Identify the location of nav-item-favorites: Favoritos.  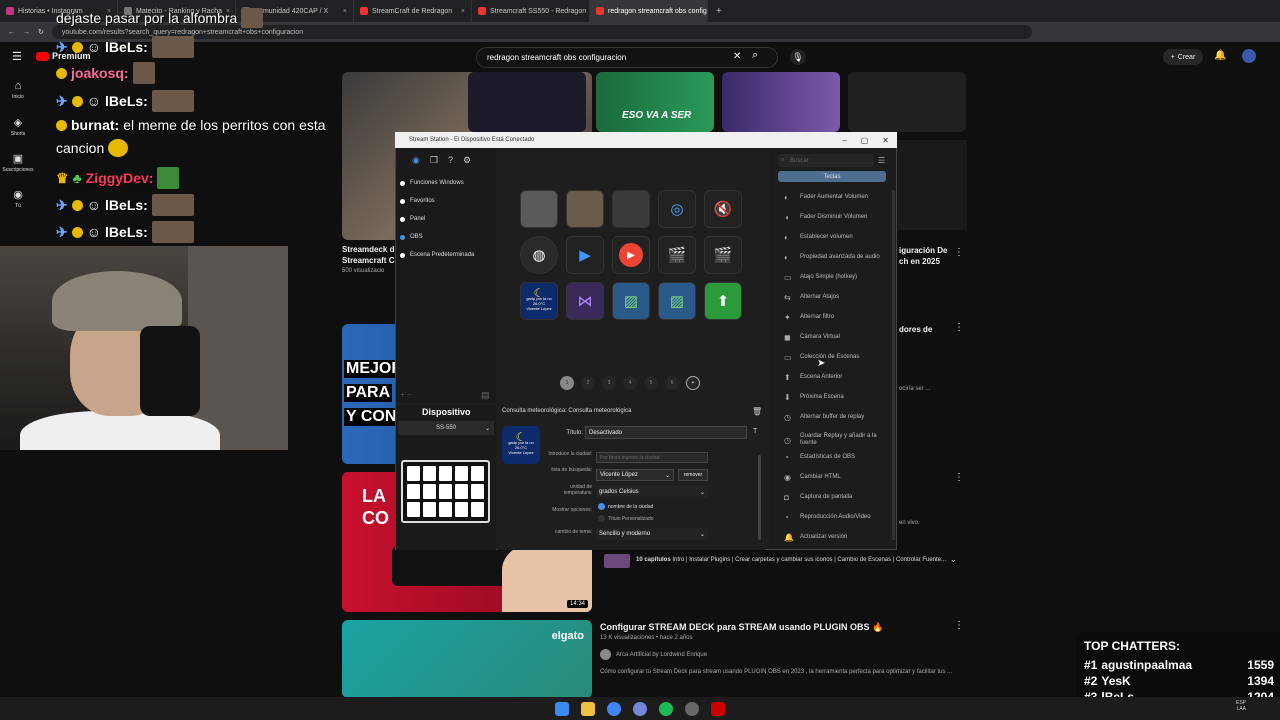
(417, 201).